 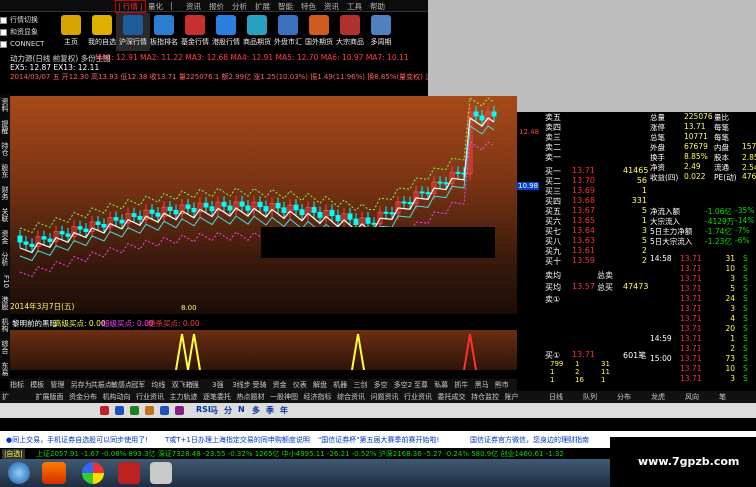 I want to click on indicator-tab: 另存为, so click(x=81, y=385).